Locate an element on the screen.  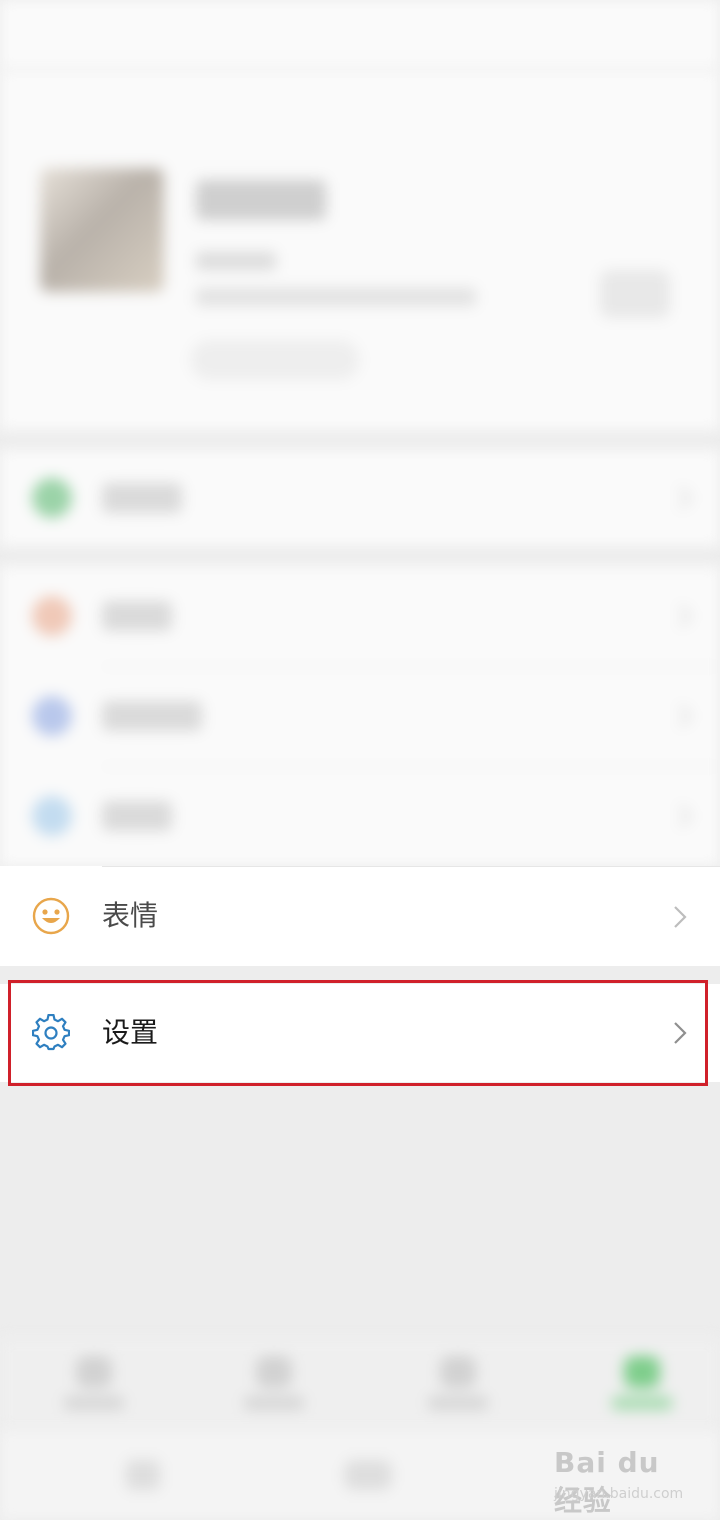
signature-placeholder is located at coordinates (336, 297).